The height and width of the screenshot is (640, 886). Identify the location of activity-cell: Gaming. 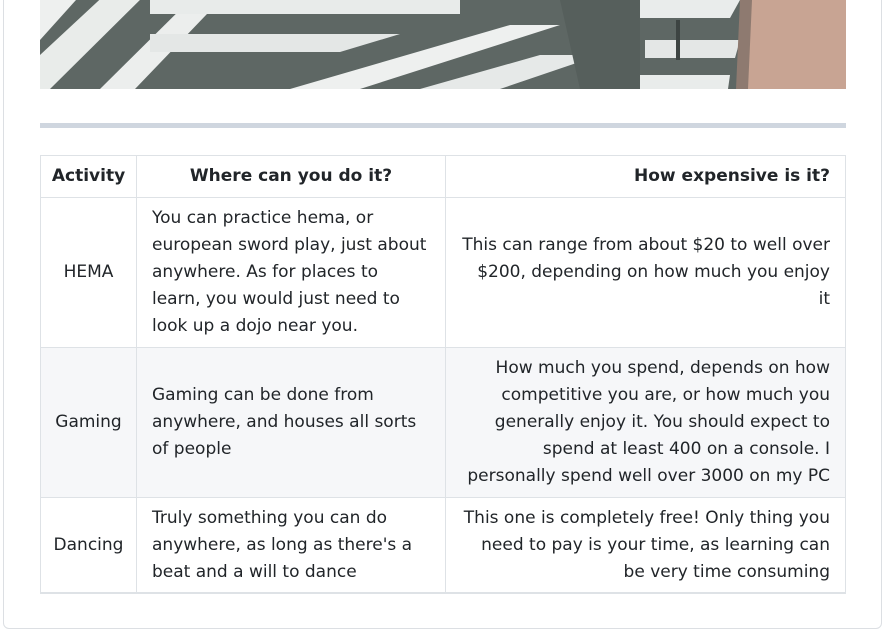
(88, 422).